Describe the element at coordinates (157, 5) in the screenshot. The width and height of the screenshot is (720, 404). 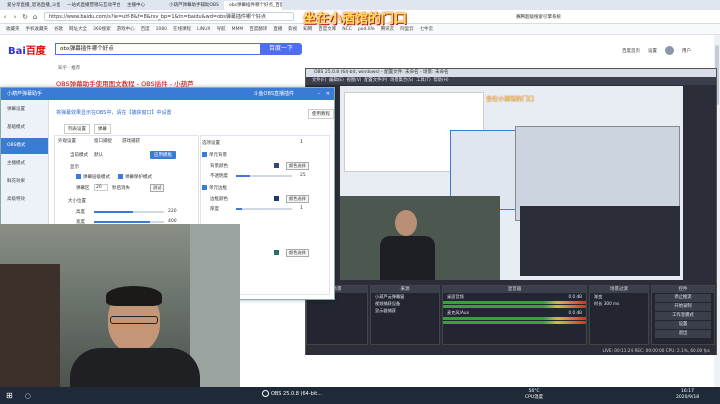
I see `browser-tab` at that location.